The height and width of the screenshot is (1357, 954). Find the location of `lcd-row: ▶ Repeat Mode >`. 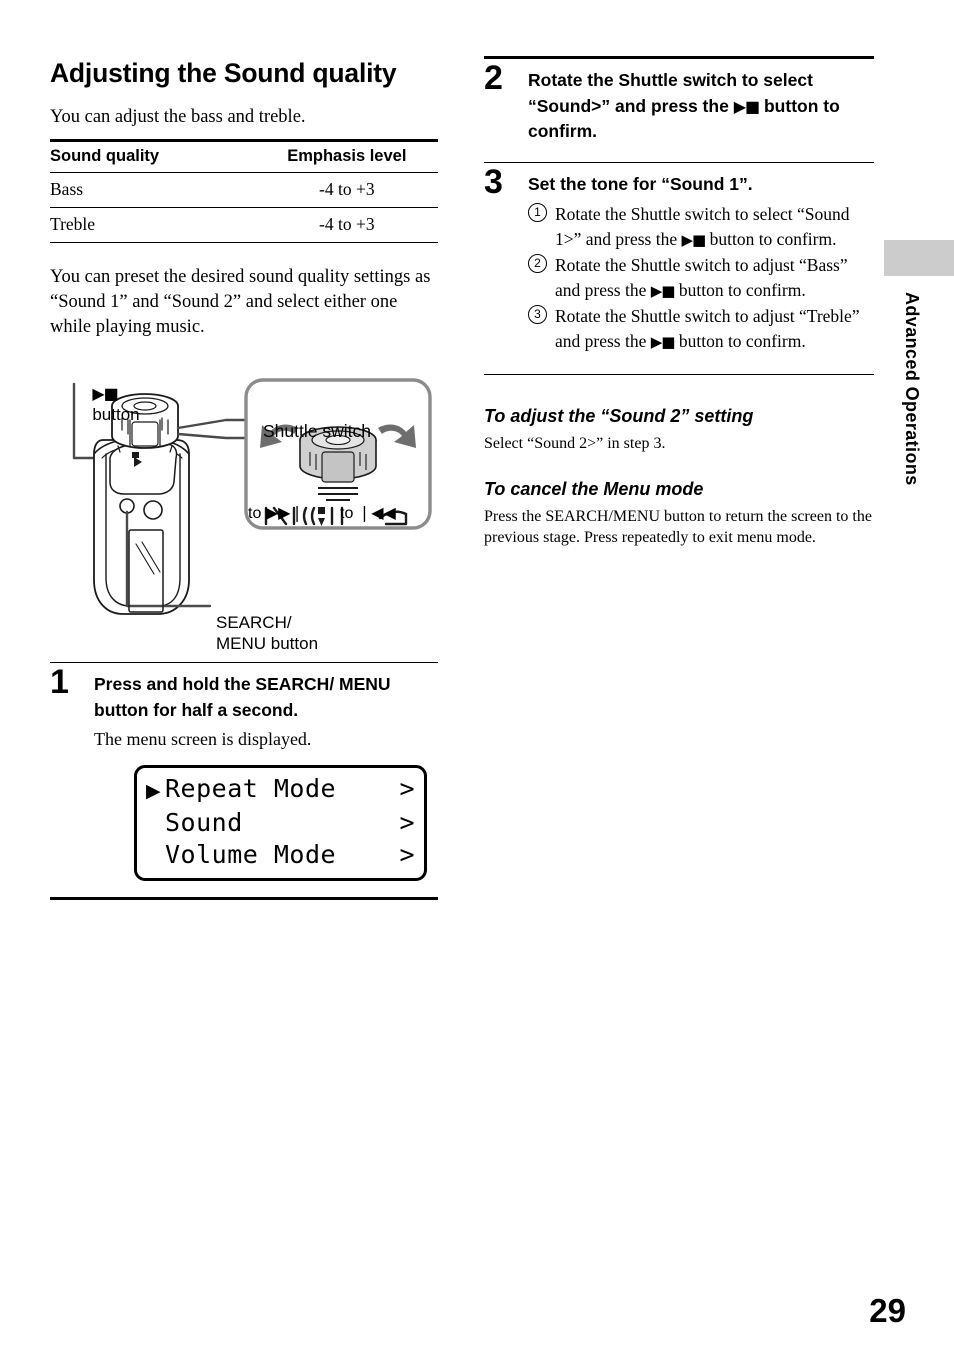

lcd-row: ▶ Repeat Mode > is located at coordinates (280, 790).